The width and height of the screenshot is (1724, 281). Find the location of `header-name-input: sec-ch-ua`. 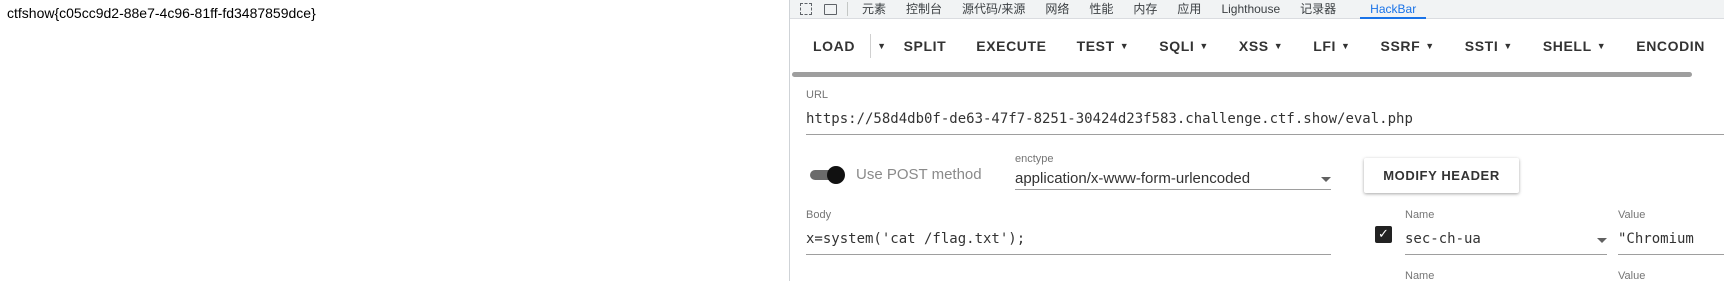

header-name-input: sec-ch-ua is located at coordinates (1443, 239).